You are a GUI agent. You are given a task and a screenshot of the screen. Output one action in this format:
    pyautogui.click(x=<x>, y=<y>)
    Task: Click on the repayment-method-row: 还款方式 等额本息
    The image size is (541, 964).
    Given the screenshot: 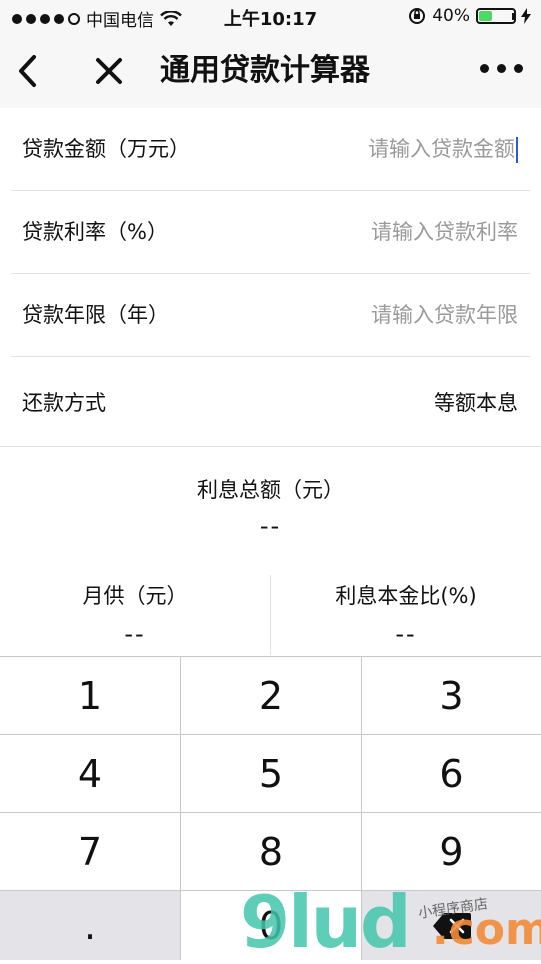 What is the action you would take?
    pyautogui.click(x=270, y=403)
    